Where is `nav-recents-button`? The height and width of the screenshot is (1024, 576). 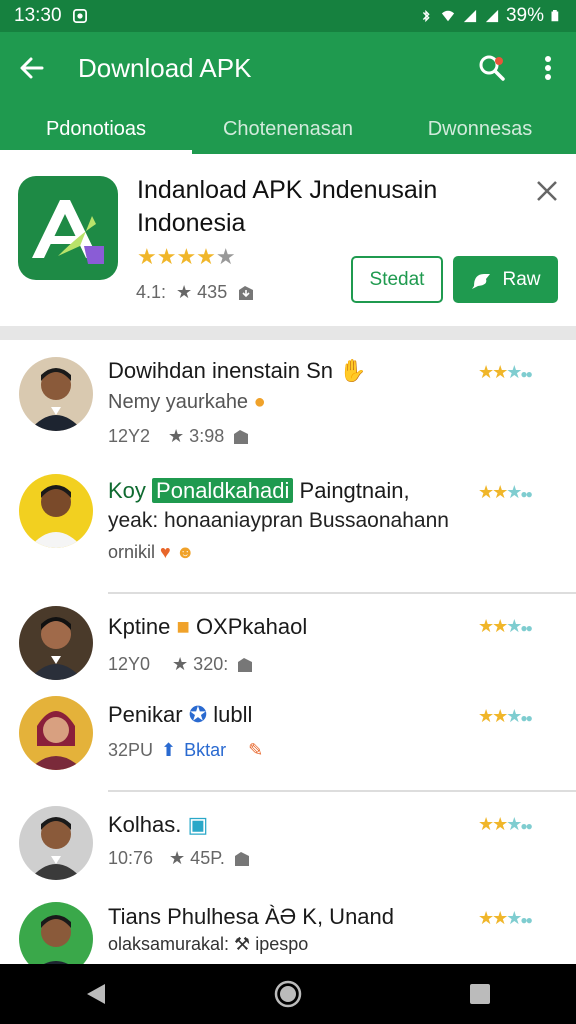 nav-recents-button is located at coordinates (480, 994).